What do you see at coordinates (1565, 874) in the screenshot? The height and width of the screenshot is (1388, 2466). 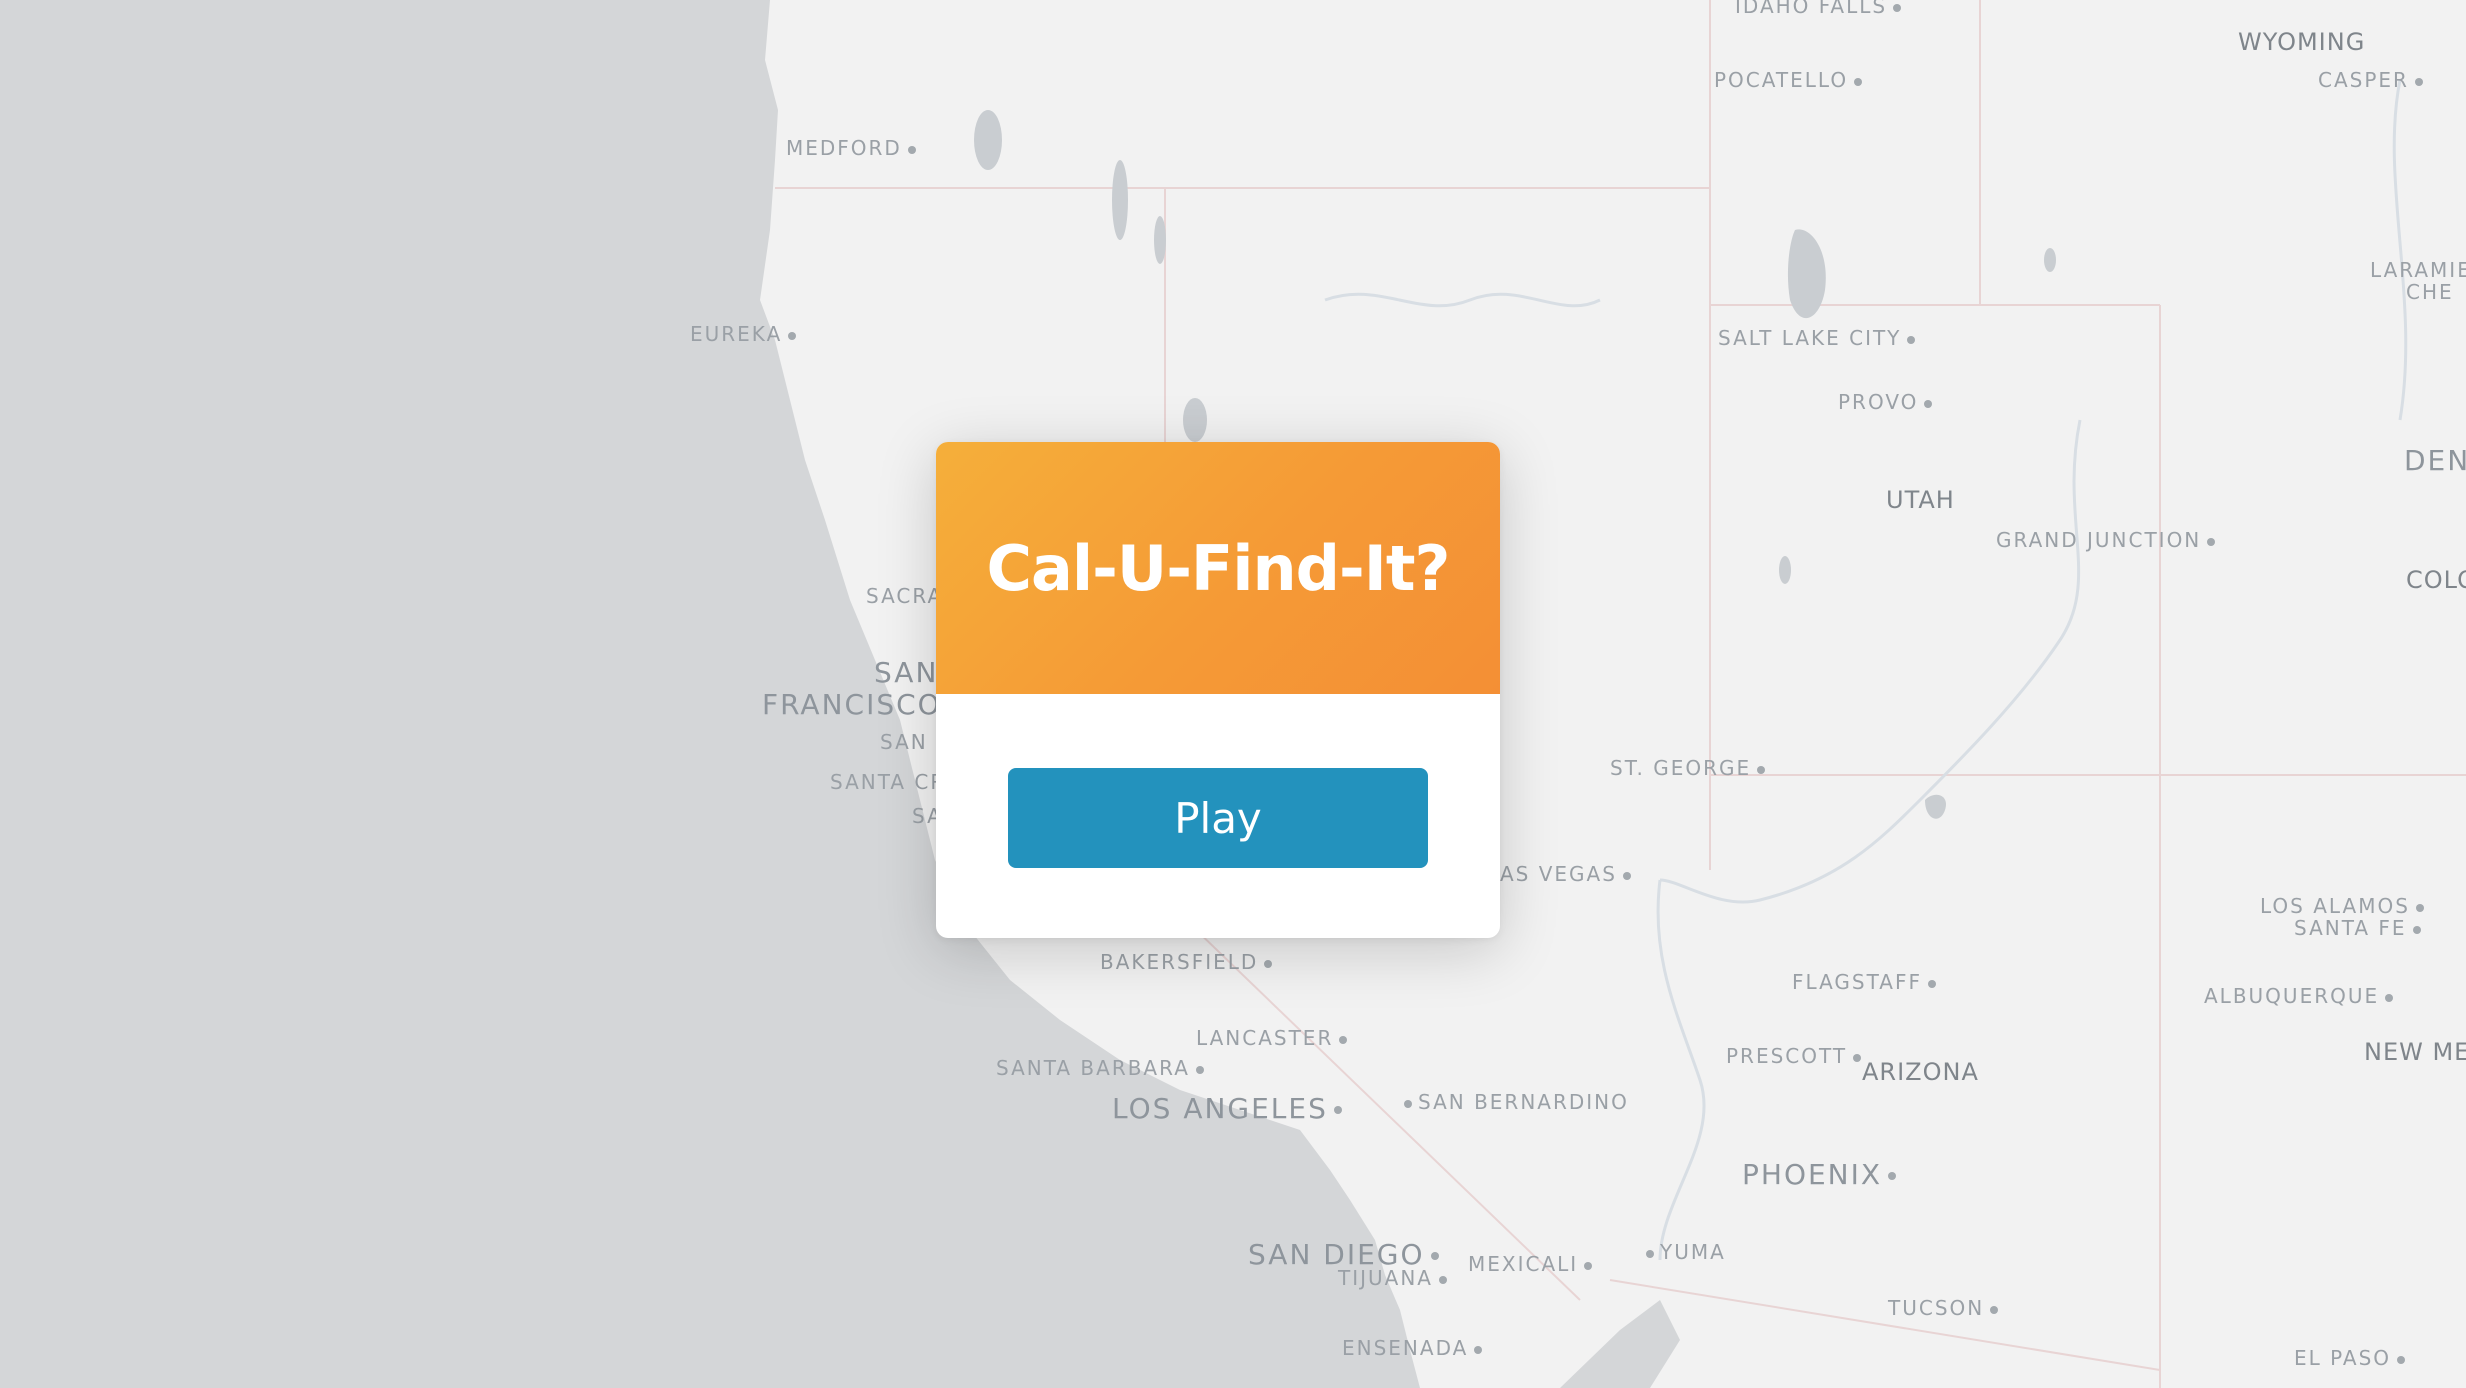 I see `map-label-las-vegas: AS VEGAS` at bounding box center [1565, 874].